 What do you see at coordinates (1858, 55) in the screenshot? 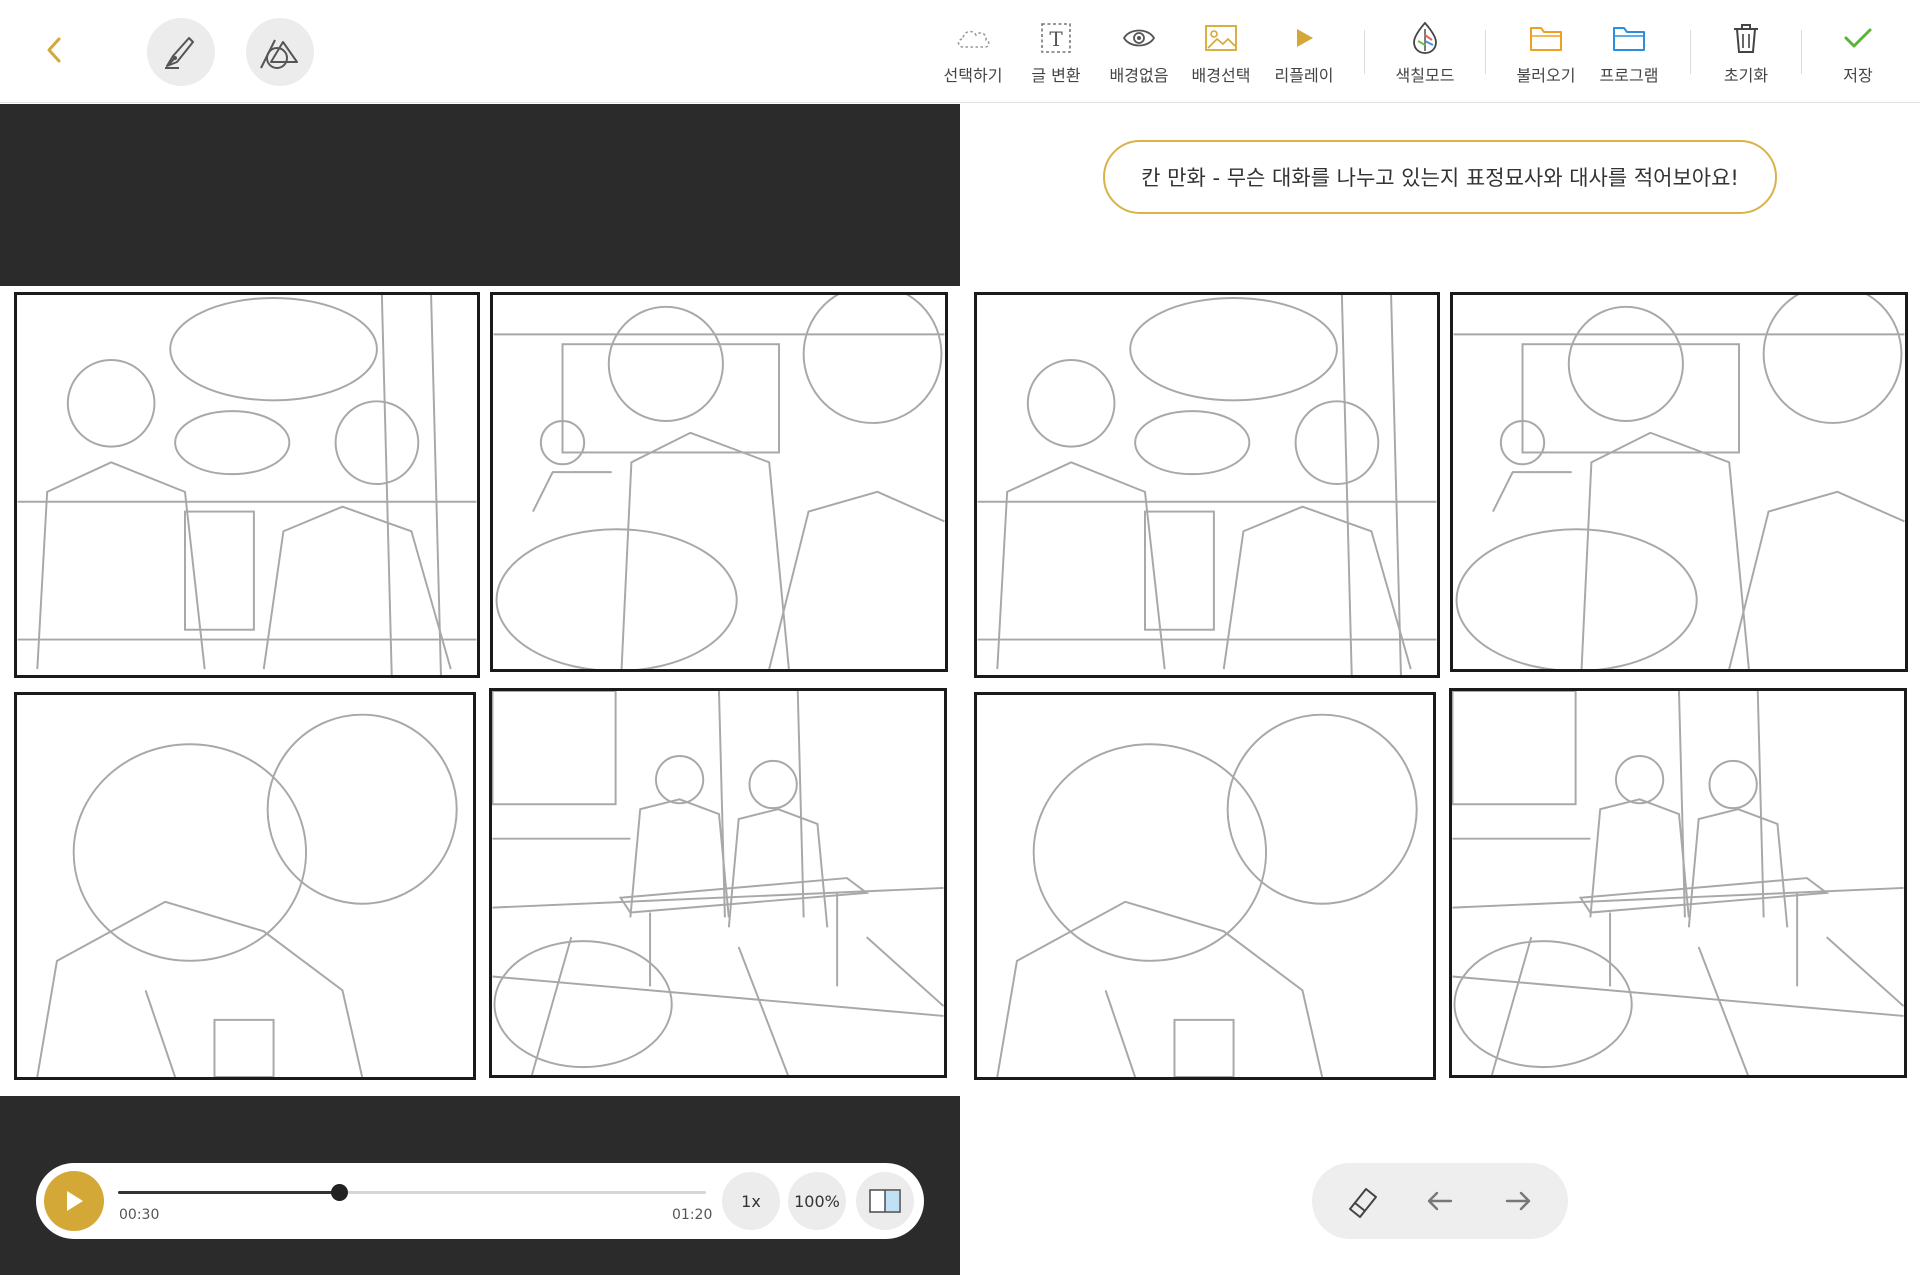
I see `save-tool: 저장` at bounding box center [1858, 55].